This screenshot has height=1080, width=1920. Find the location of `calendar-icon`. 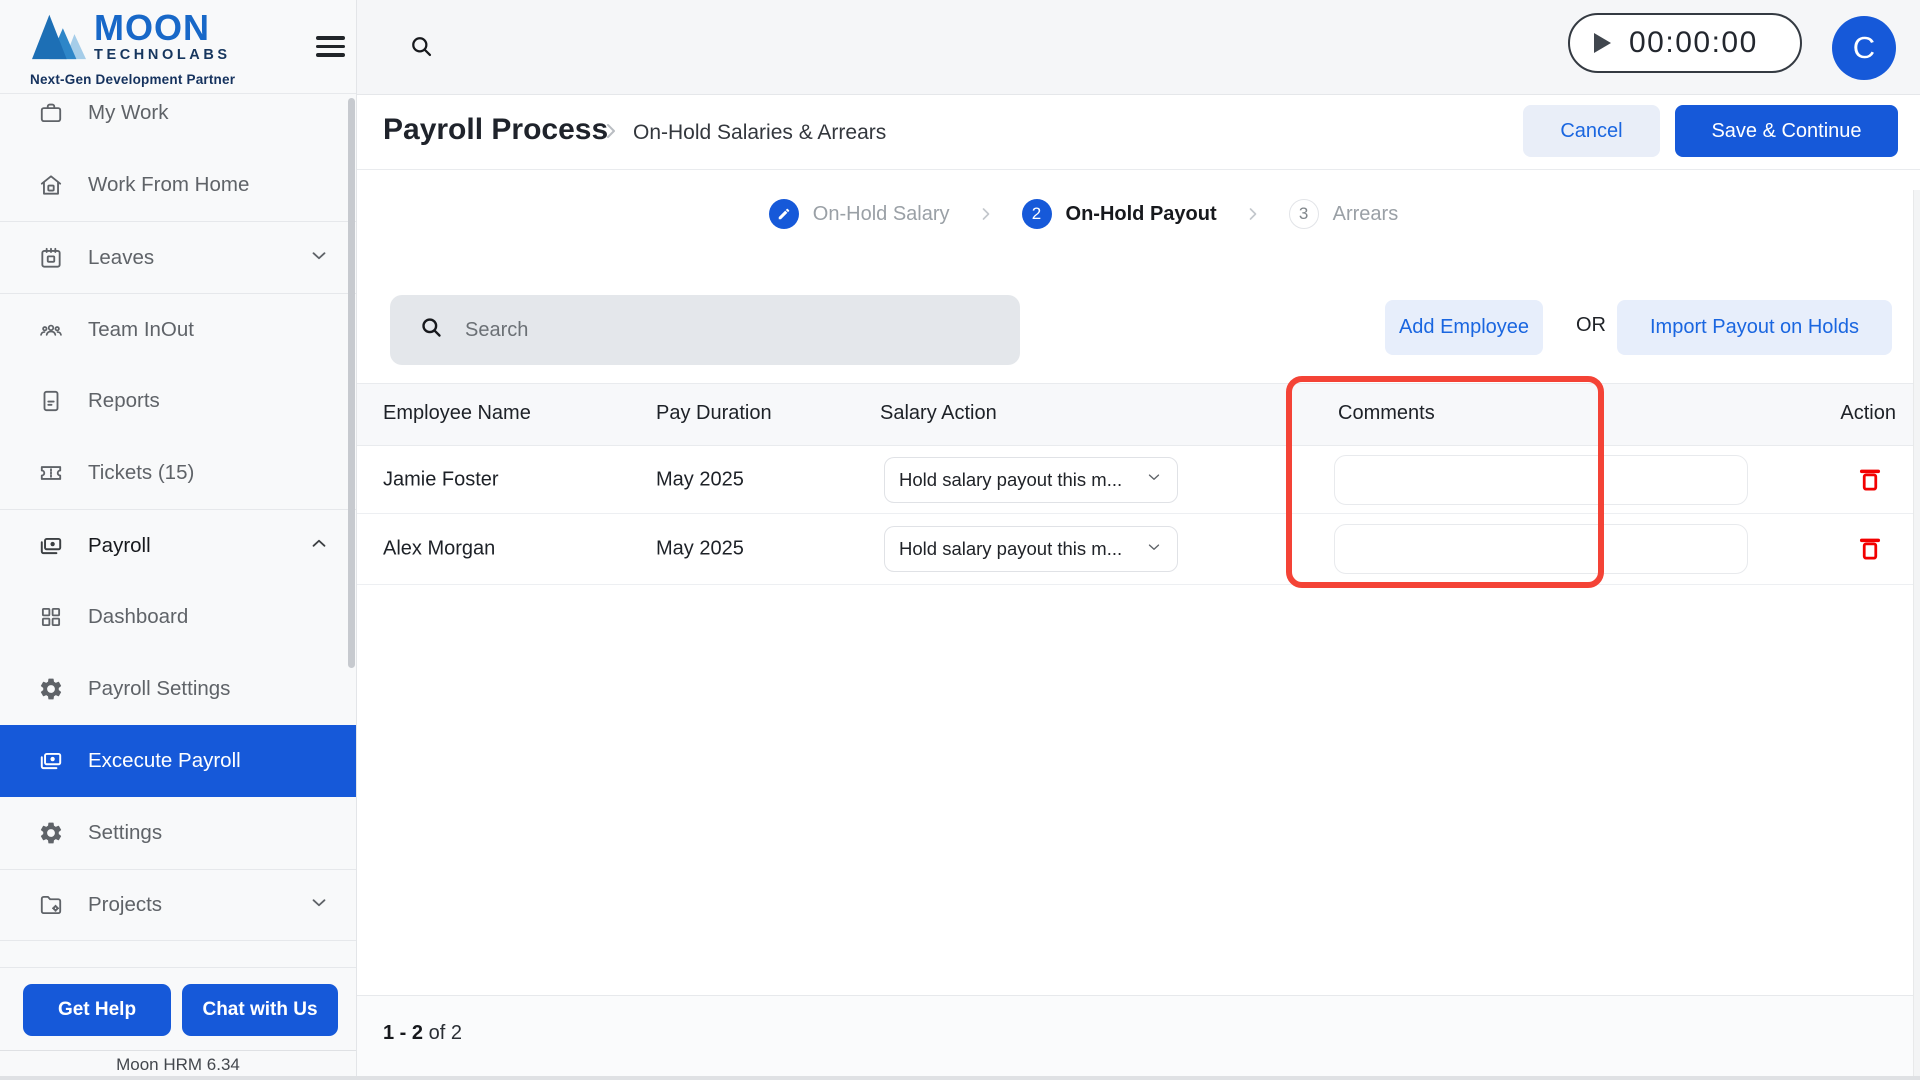

calendar-icon is located at coordinates (51, 258).